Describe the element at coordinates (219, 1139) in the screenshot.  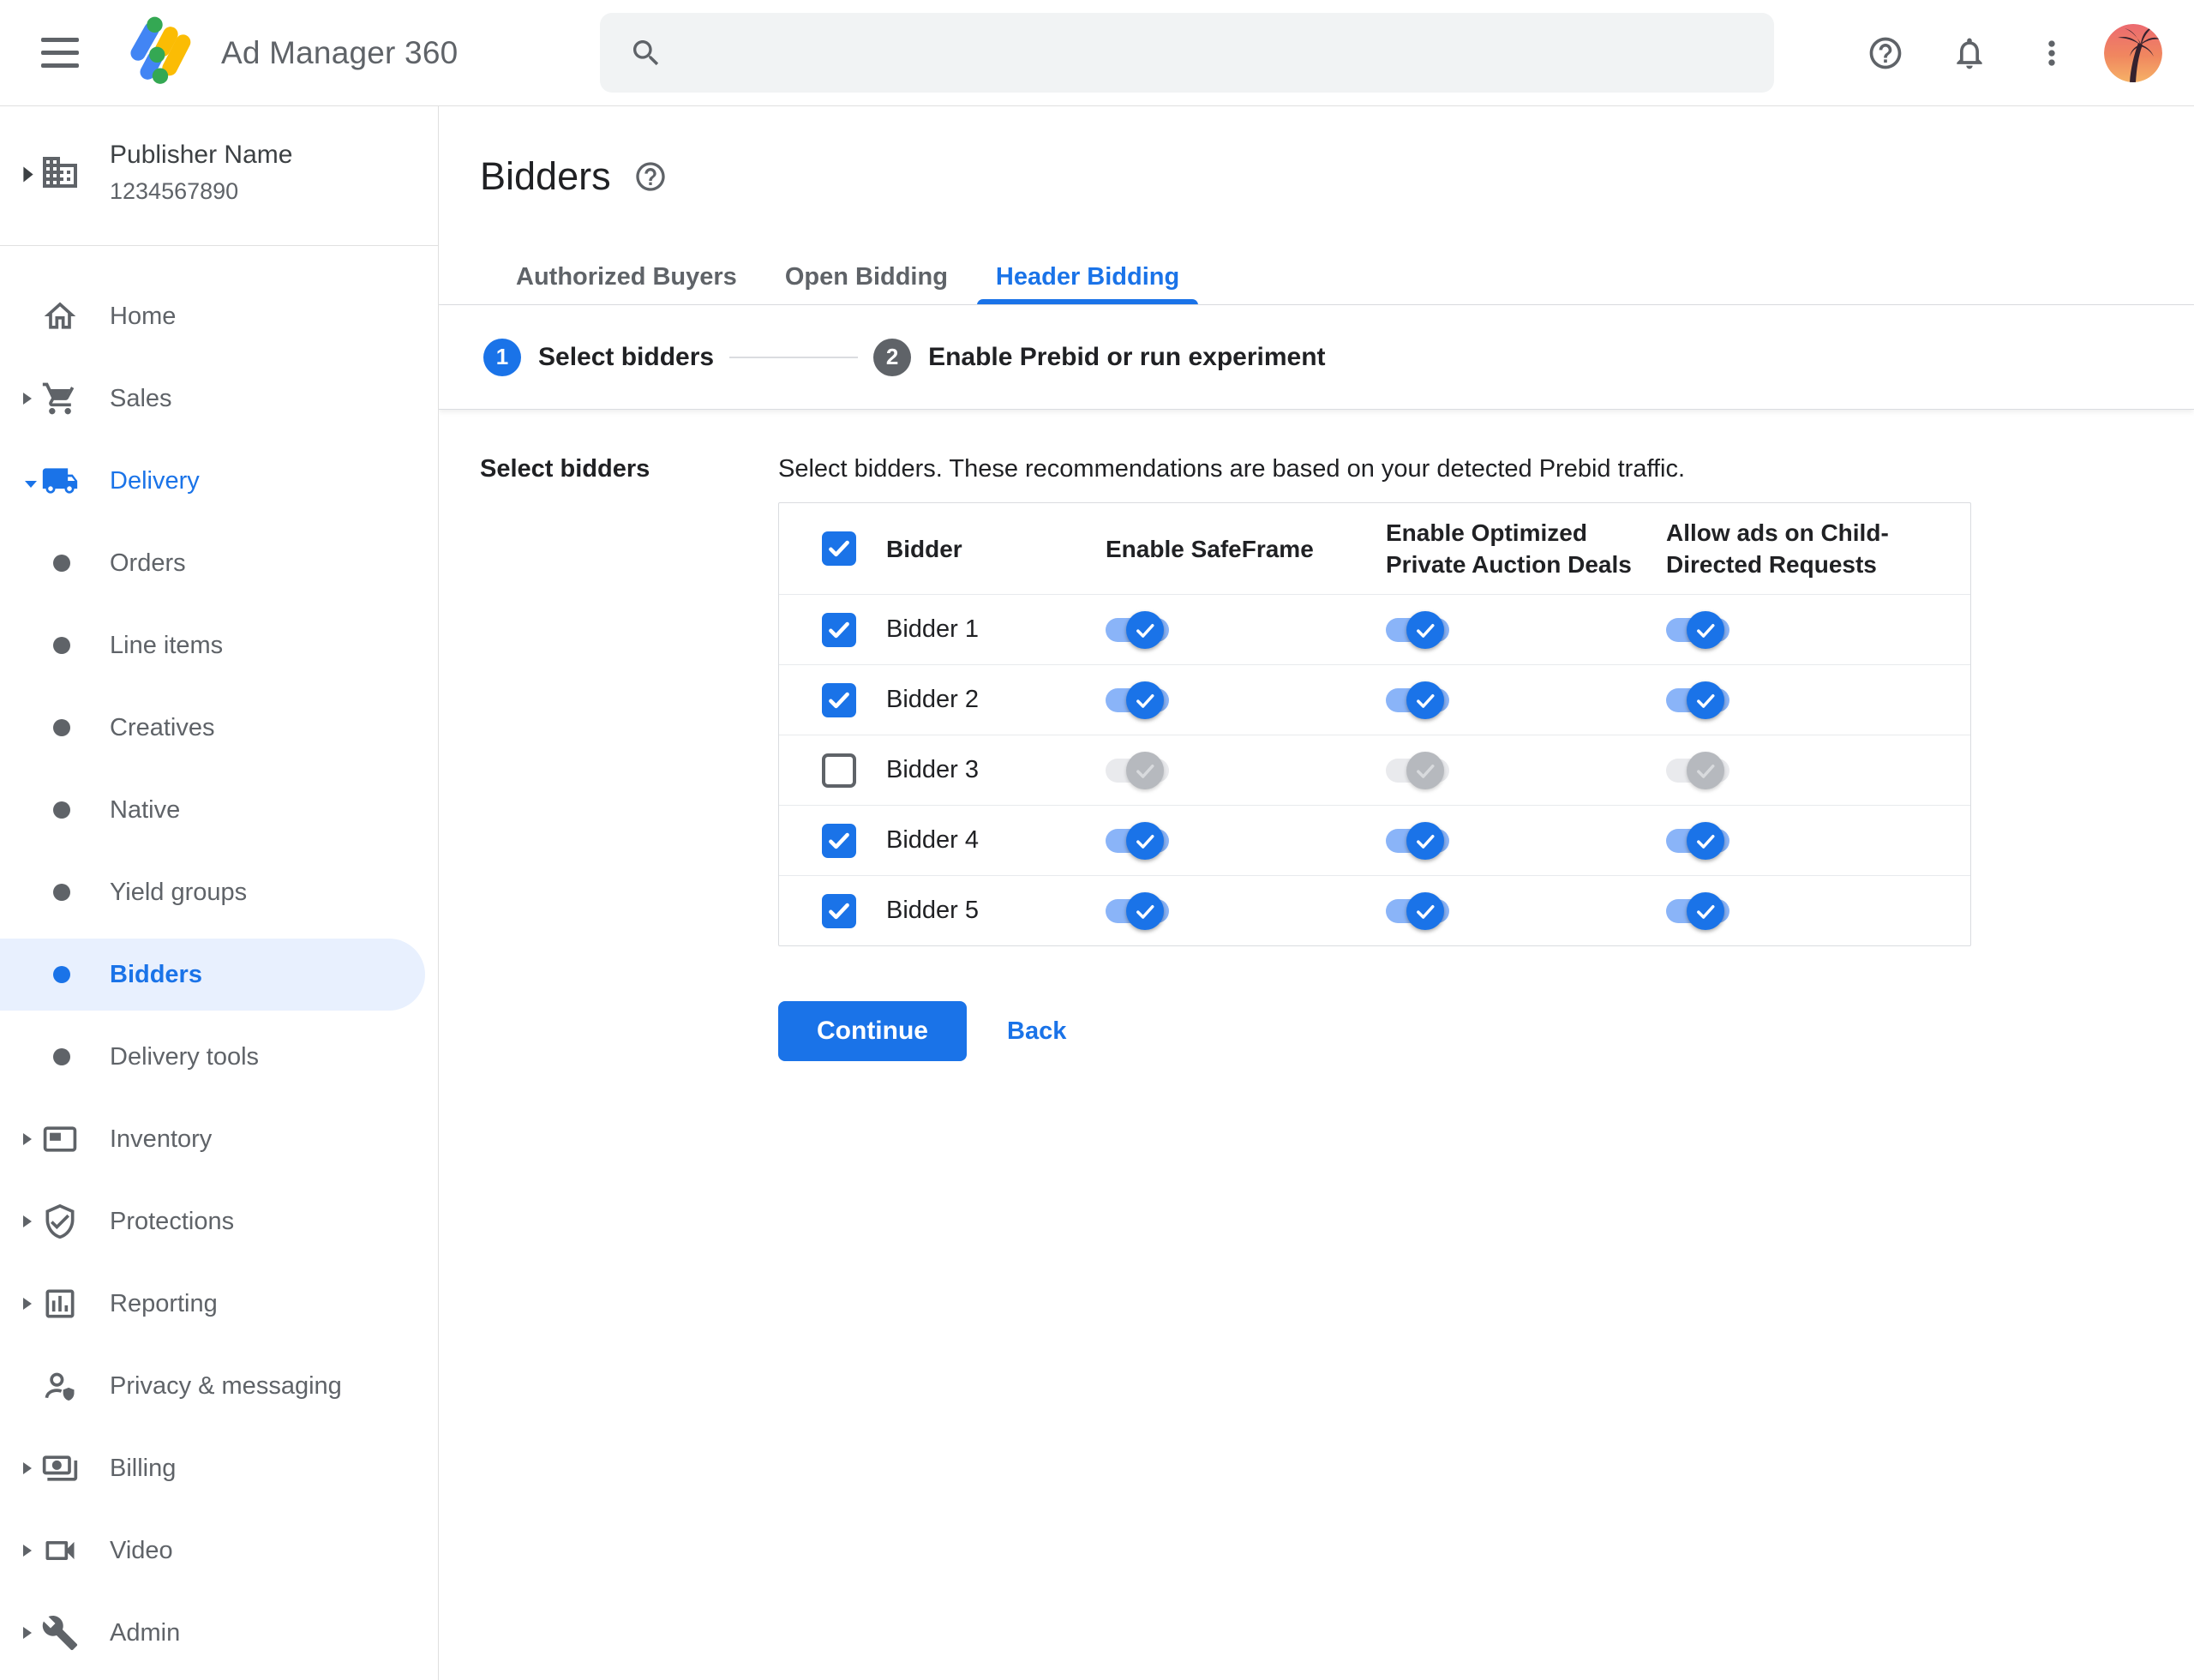
I see `sidebar-item-inventory: Inventory` at that location.